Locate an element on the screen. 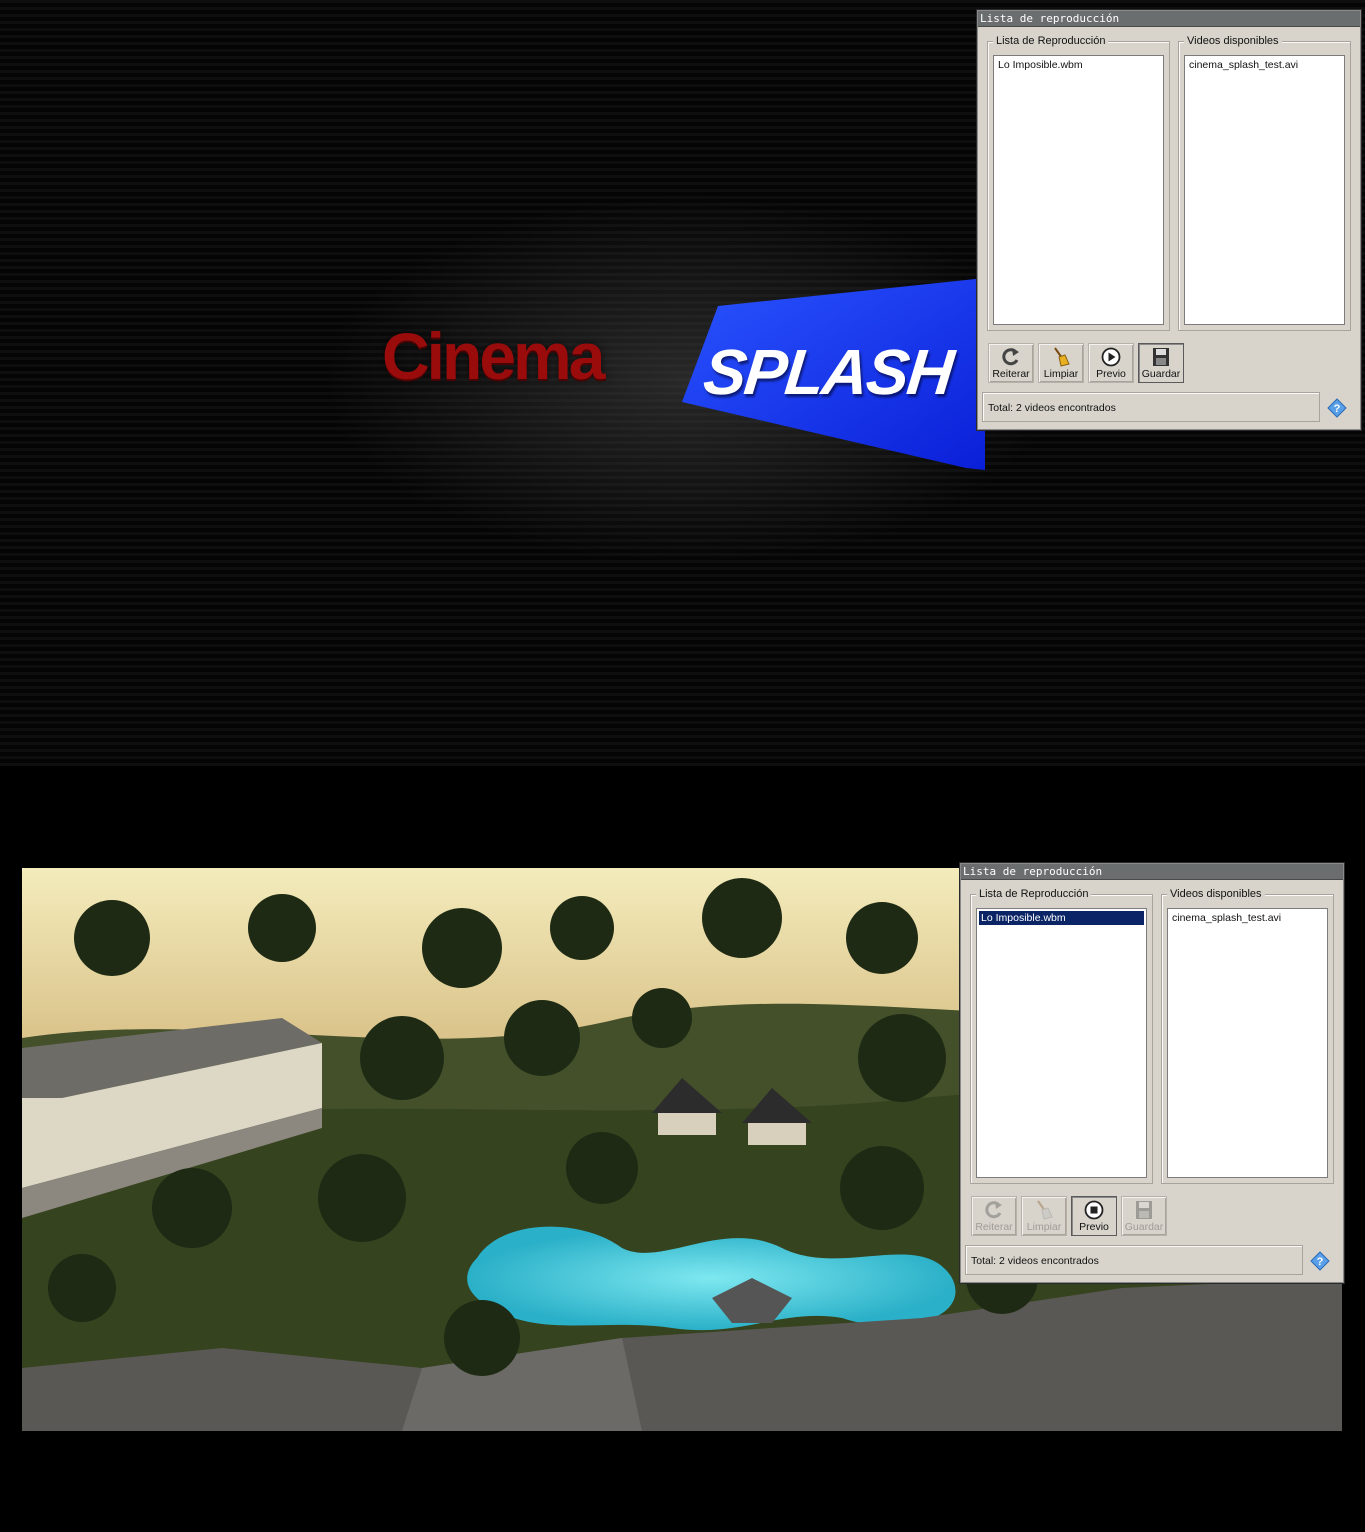 Image resolution: width=1365 pixels, height=1532 pixels. stop-icon is located at coordinates (1094, 1210).